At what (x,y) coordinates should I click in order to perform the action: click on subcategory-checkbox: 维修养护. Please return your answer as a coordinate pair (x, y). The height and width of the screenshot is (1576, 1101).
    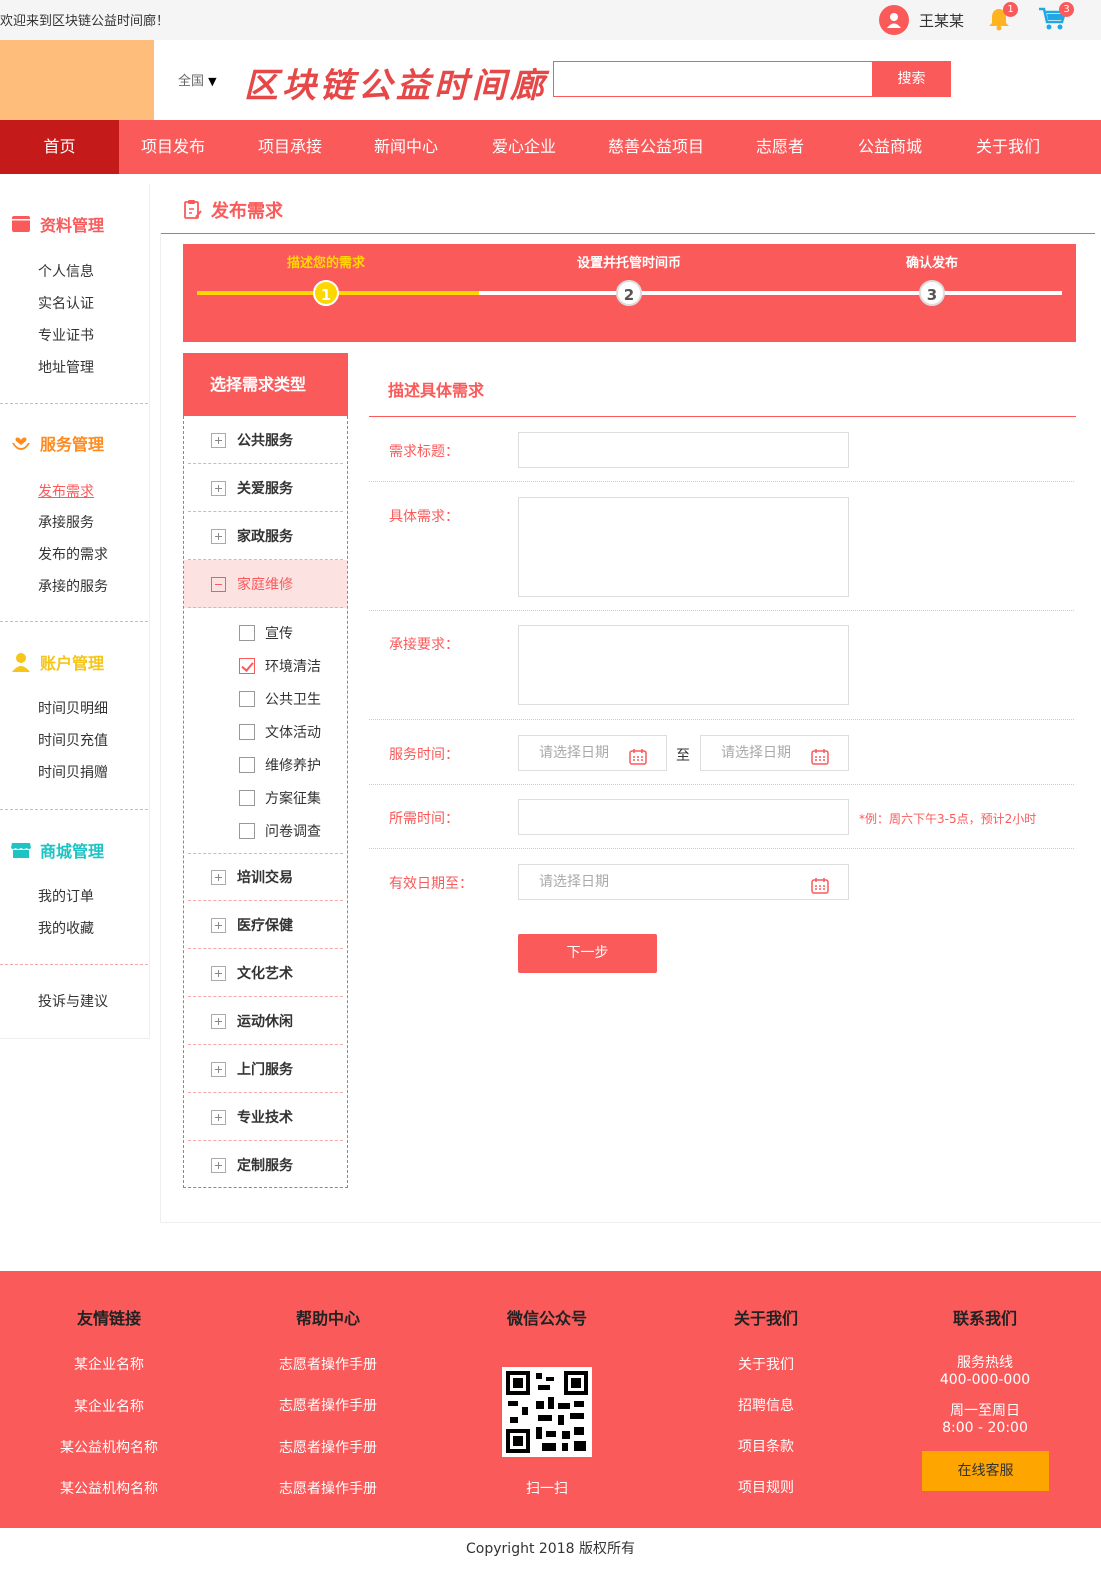
    Looking at the image, I should click on (280, 765).